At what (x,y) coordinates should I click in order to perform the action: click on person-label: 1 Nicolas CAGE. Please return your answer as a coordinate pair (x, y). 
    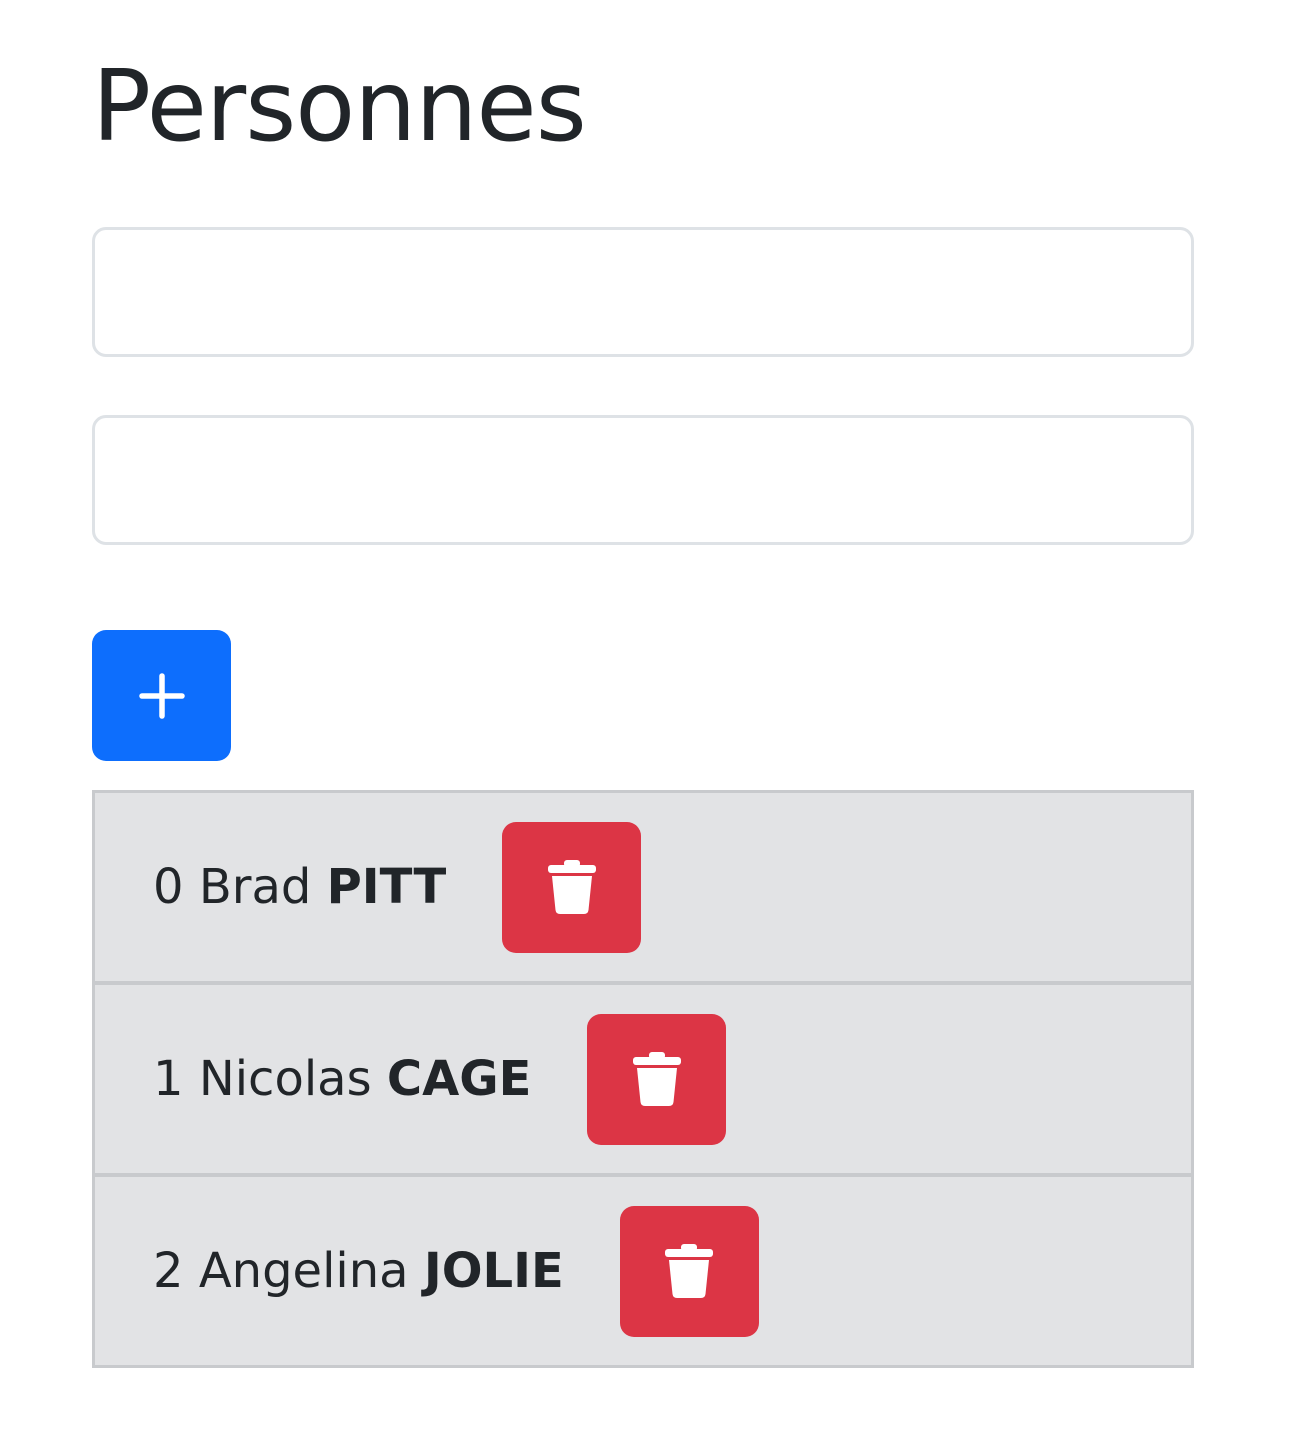
    Looking at the image, I should click on (342, 1079).